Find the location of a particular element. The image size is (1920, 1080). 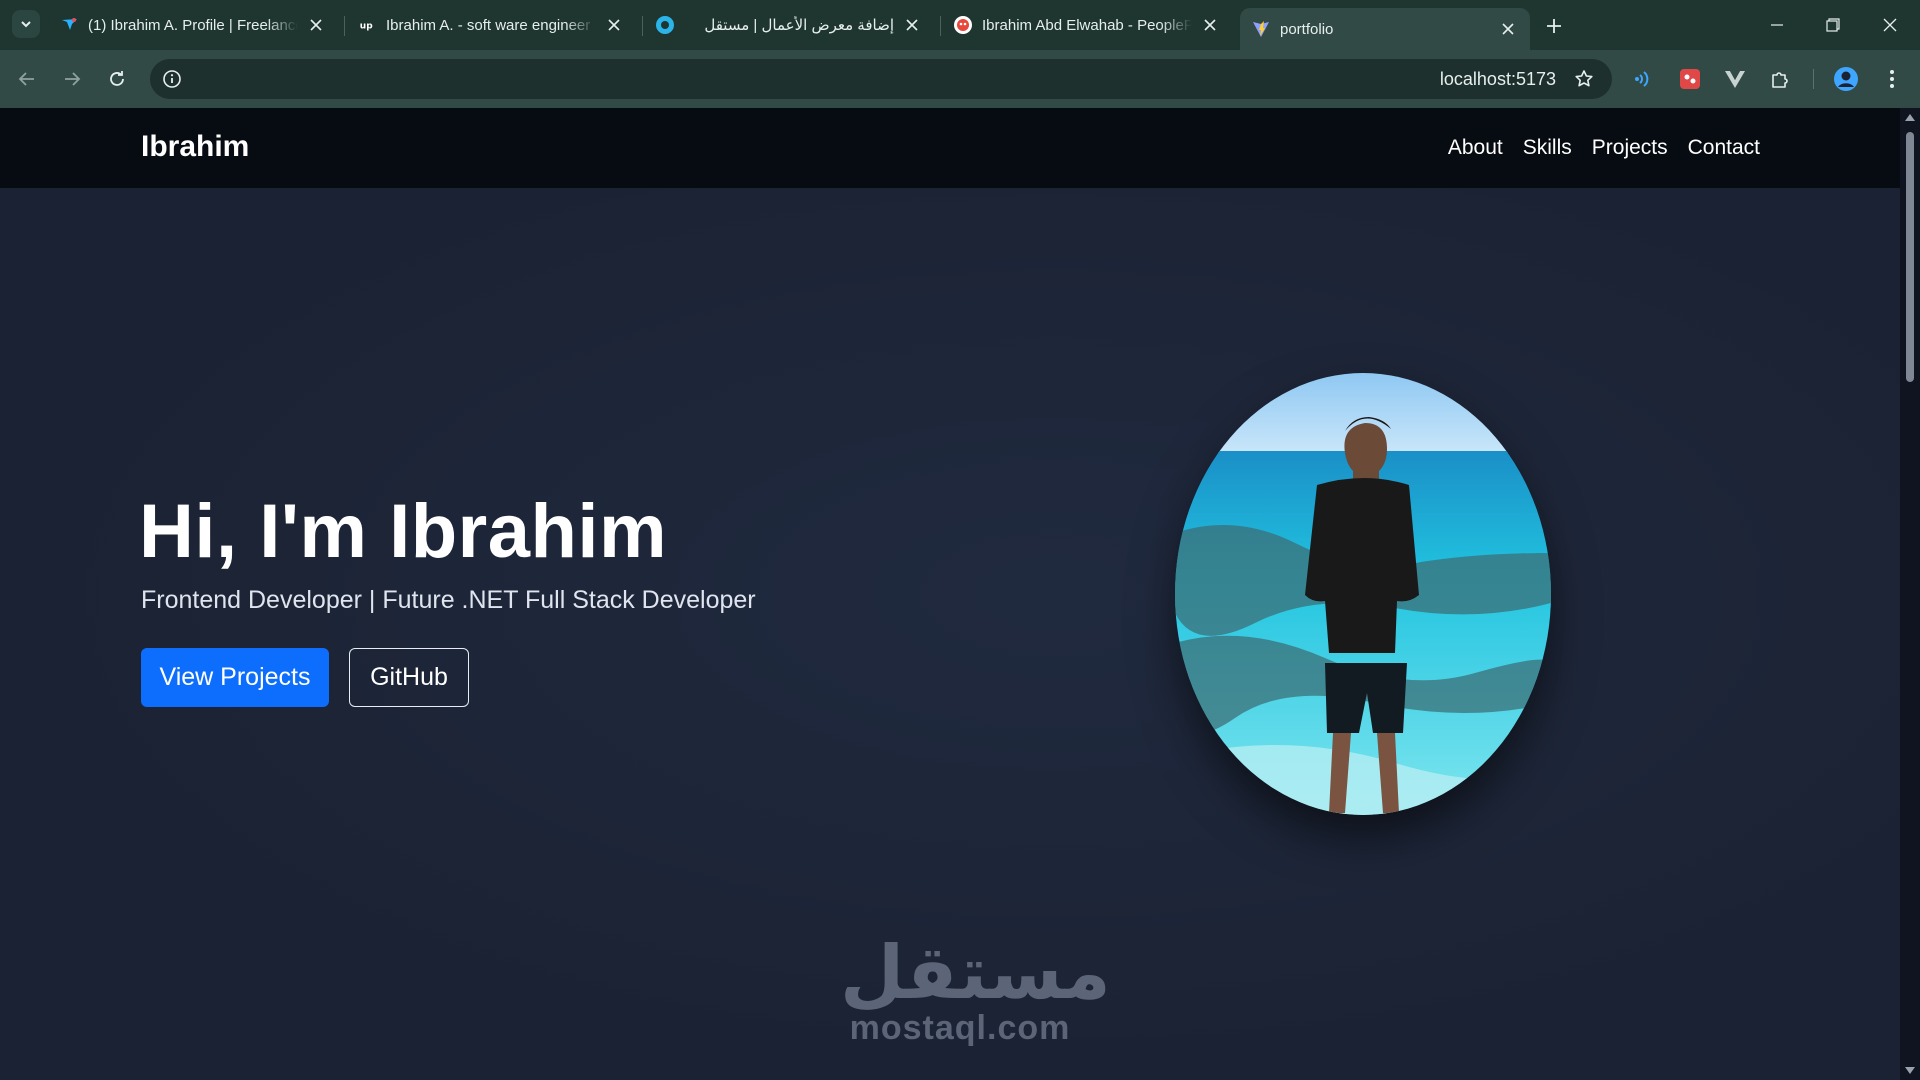

brand-logo: Ibrahim is located at coordinates (195, 147).